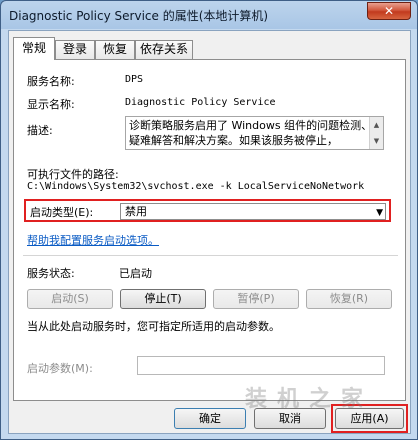 The image size is (418, 440). What do you see at coordinates (309, 399) in the screenshot?
I see `watermark: 装机之家` at bounding box center [309, 399].